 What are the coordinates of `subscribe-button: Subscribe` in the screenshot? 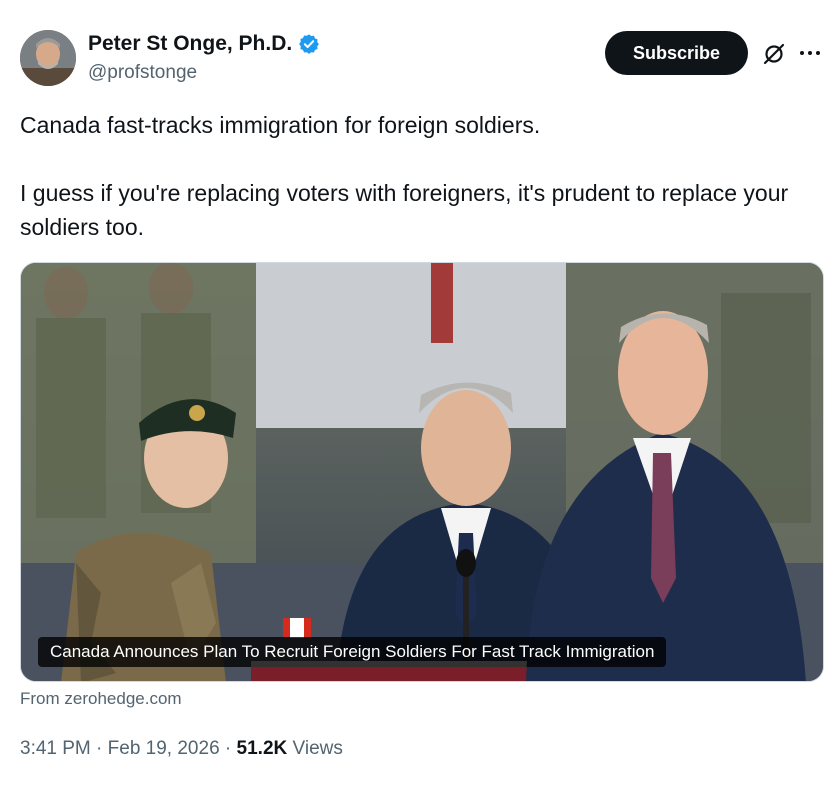 It's located at (676, 53).